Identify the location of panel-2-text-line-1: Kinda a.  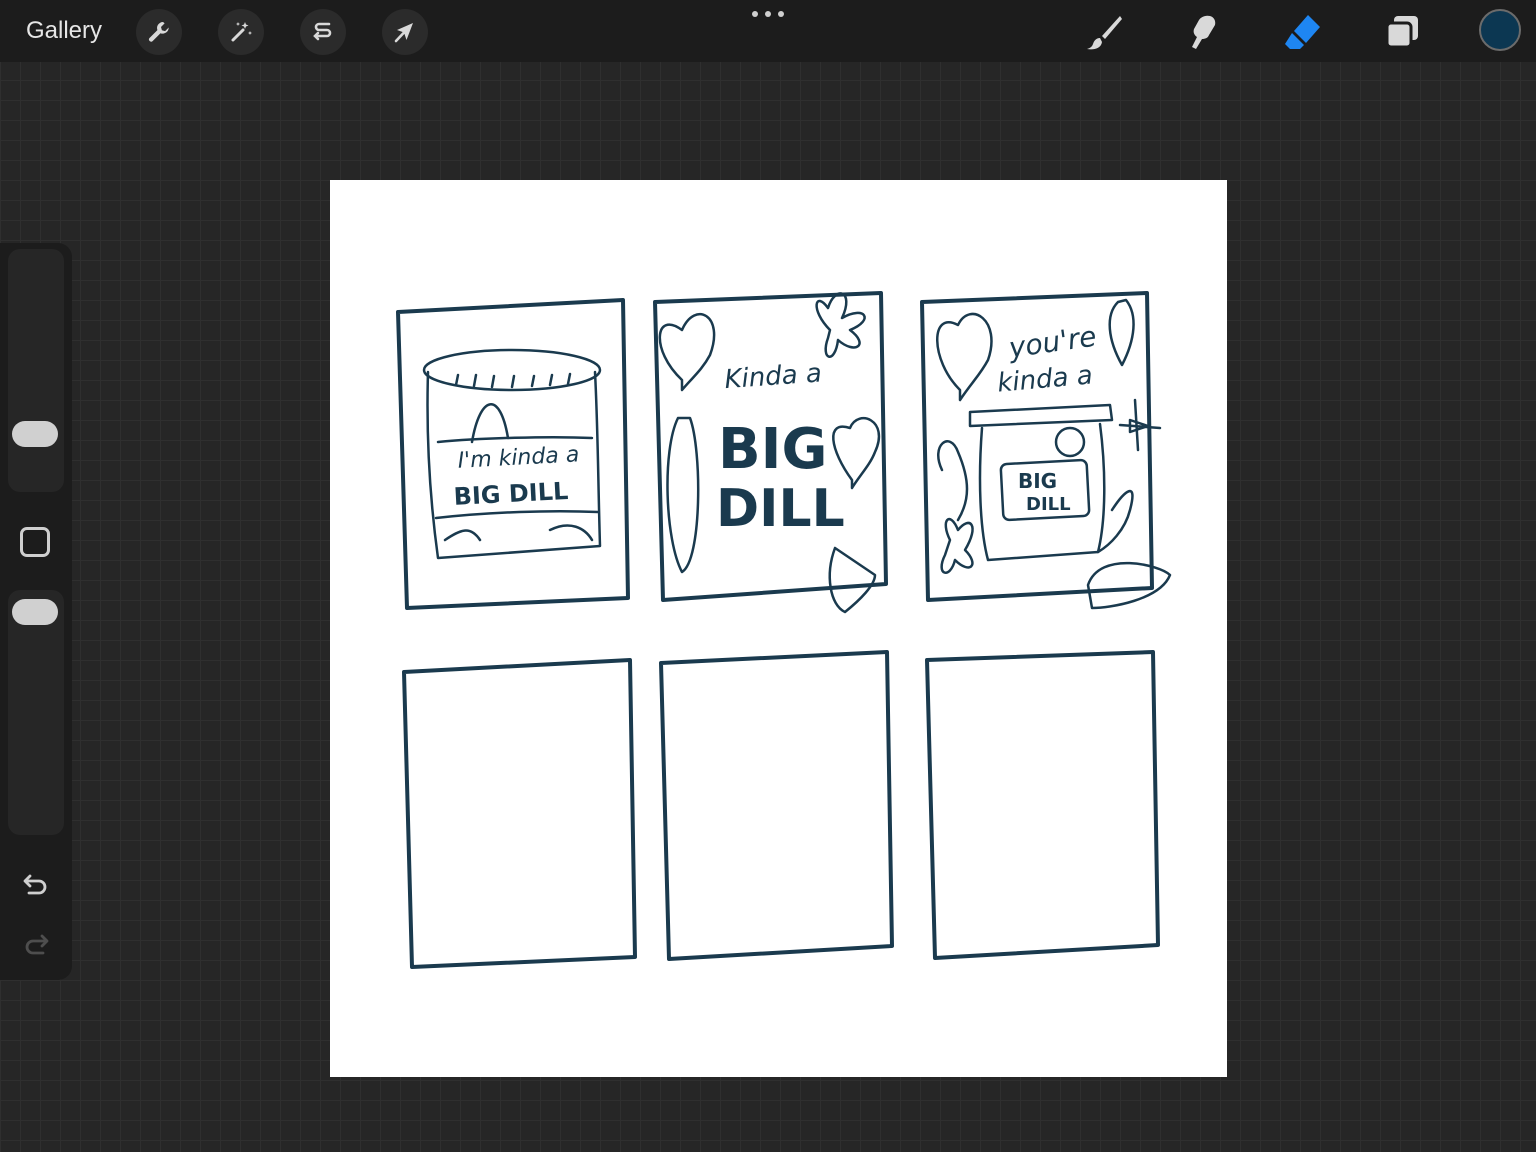
(773, 376).